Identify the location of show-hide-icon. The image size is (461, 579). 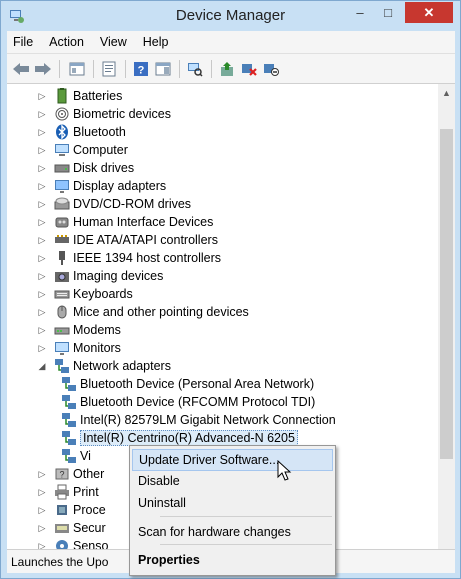
(163, 69).